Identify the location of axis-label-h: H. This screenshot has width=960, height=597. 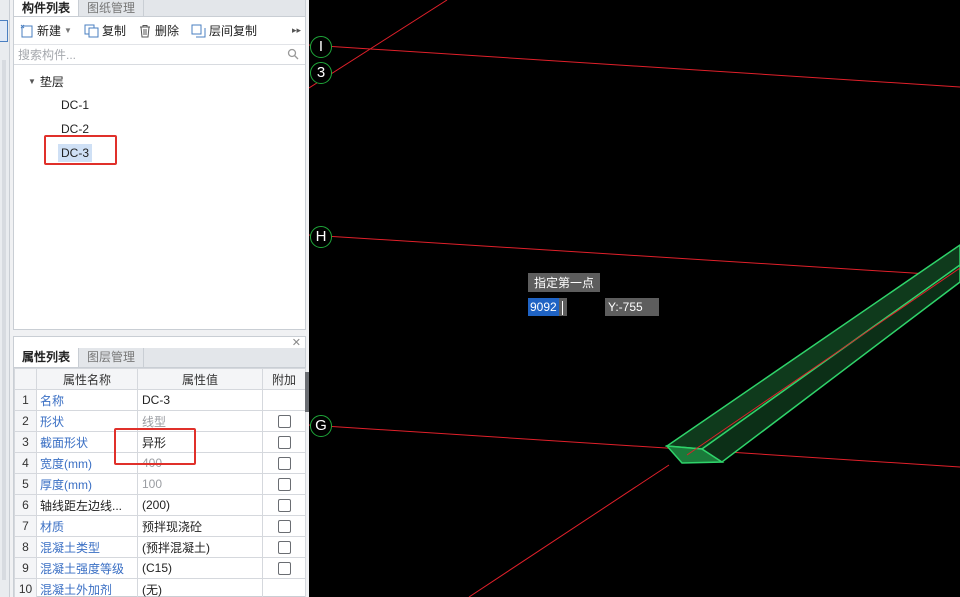
(321, 237).